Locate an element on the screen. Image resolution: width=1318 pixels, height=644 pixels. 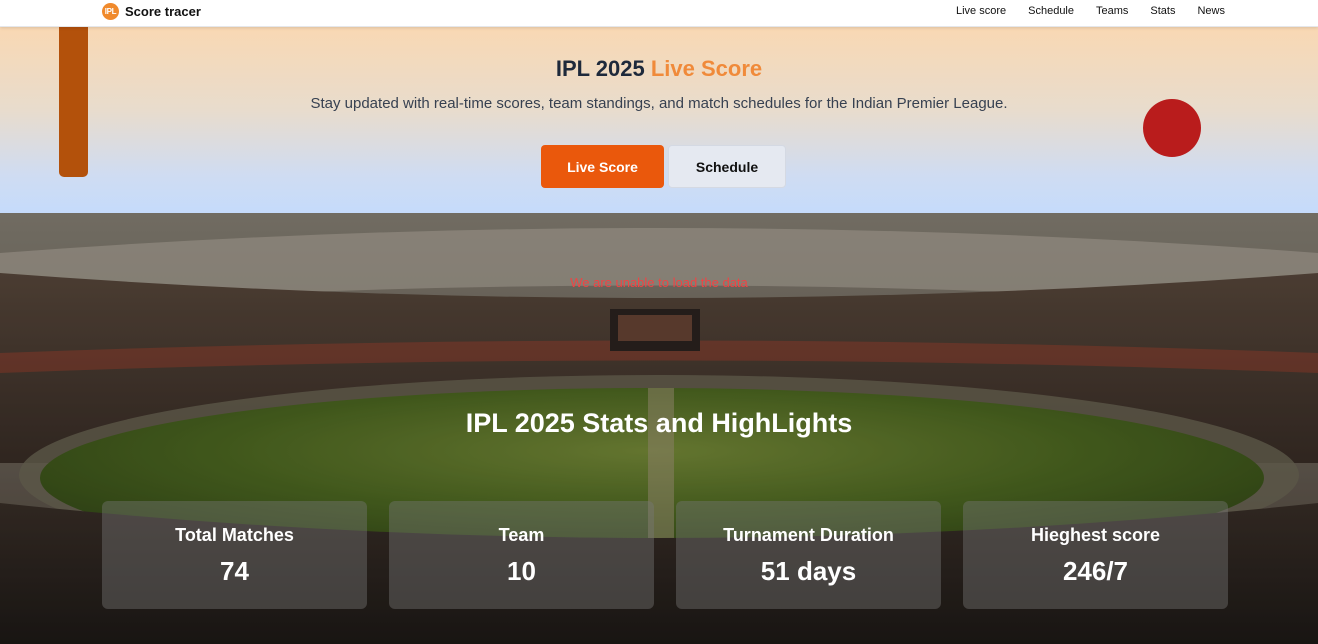
nav-link-teams: Teams is located at coordinates (1112, 11).